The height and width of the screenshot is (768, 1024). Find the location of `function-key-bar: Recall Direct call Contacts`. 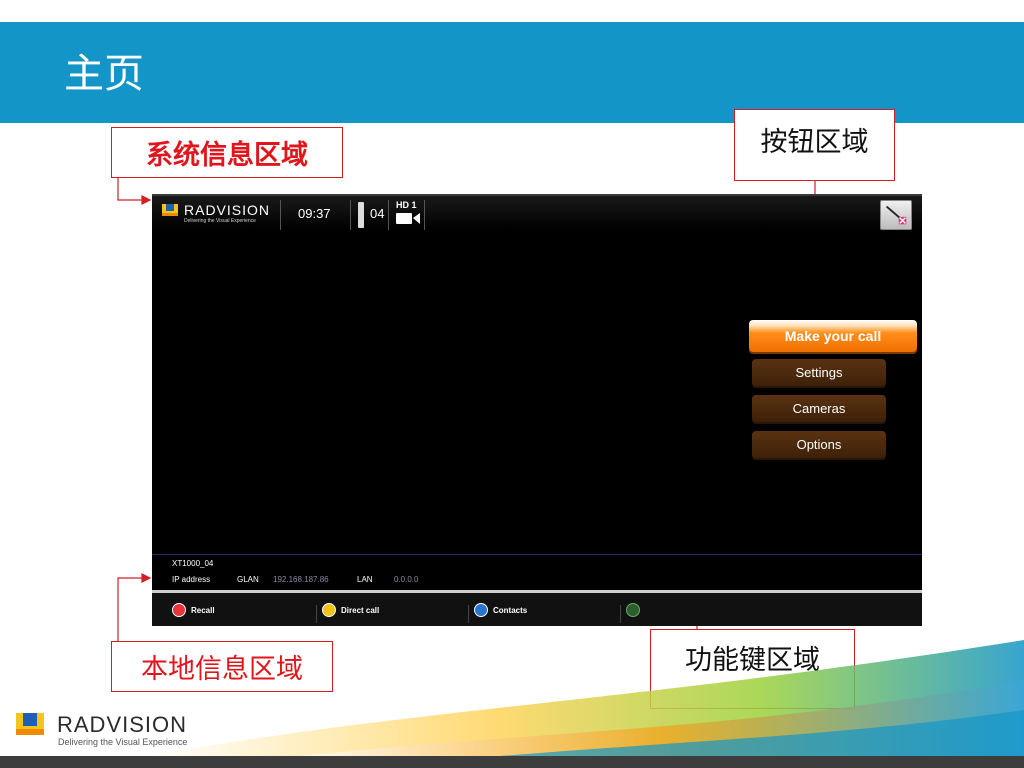

function-key-bar: Recall Direct call Contacts is located at coordinates (537, 608).